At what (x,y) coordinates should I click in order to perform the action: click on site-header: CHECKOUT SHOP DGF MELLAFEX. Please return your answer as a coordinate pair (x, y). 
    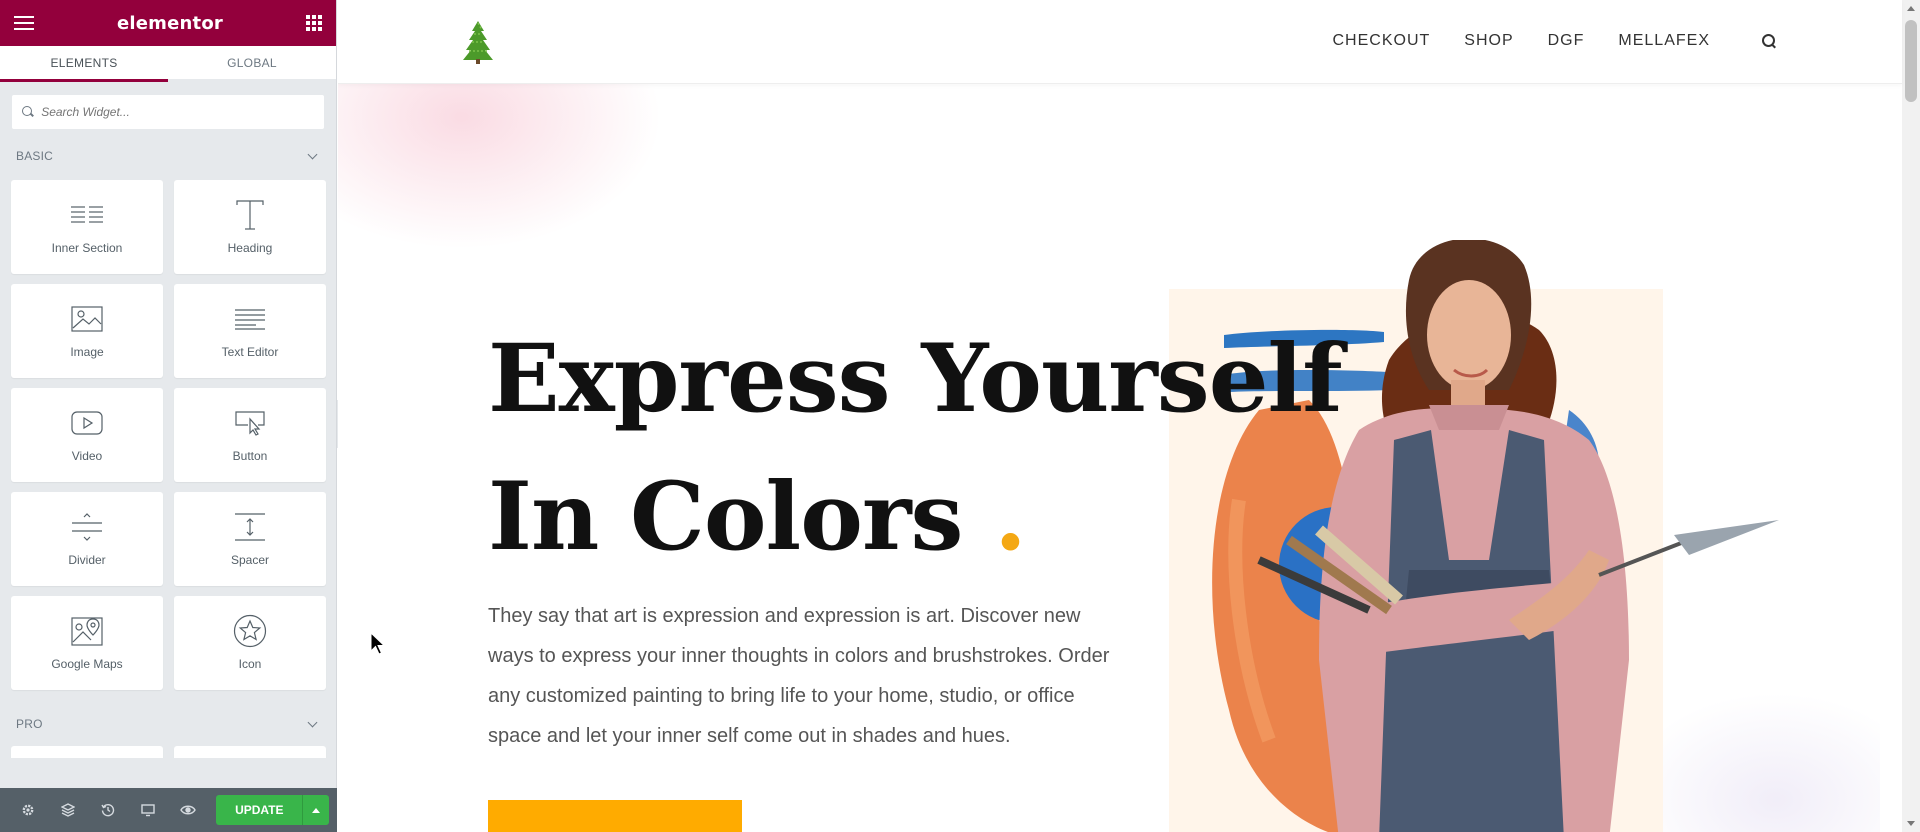
    Looking at the image, I should click on (1120, 42).